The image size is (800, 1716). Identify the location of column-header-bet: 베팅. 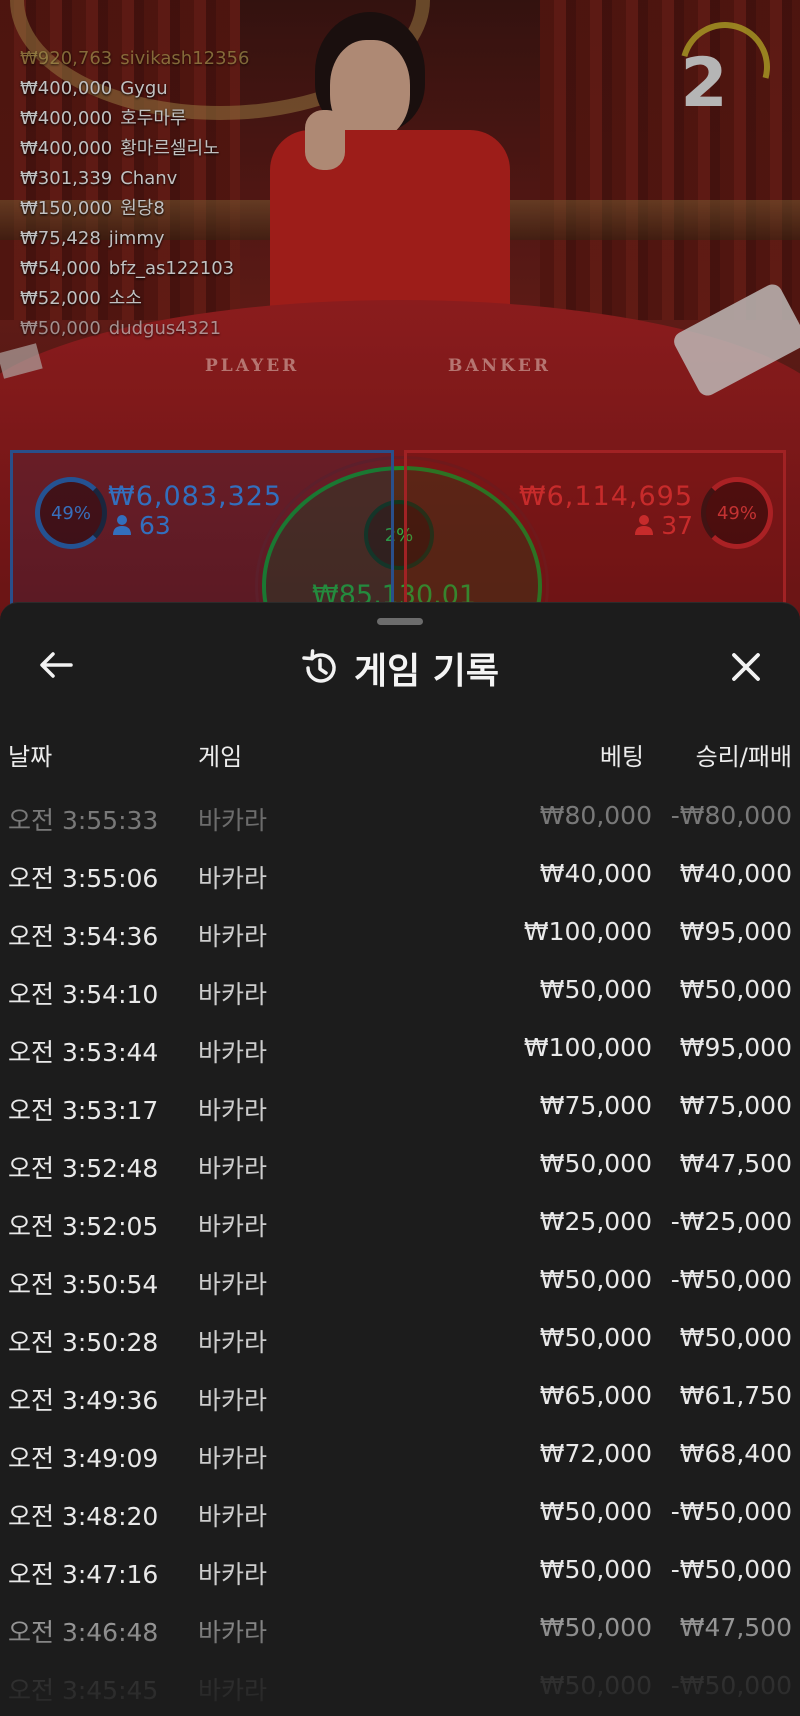
(621, 757).